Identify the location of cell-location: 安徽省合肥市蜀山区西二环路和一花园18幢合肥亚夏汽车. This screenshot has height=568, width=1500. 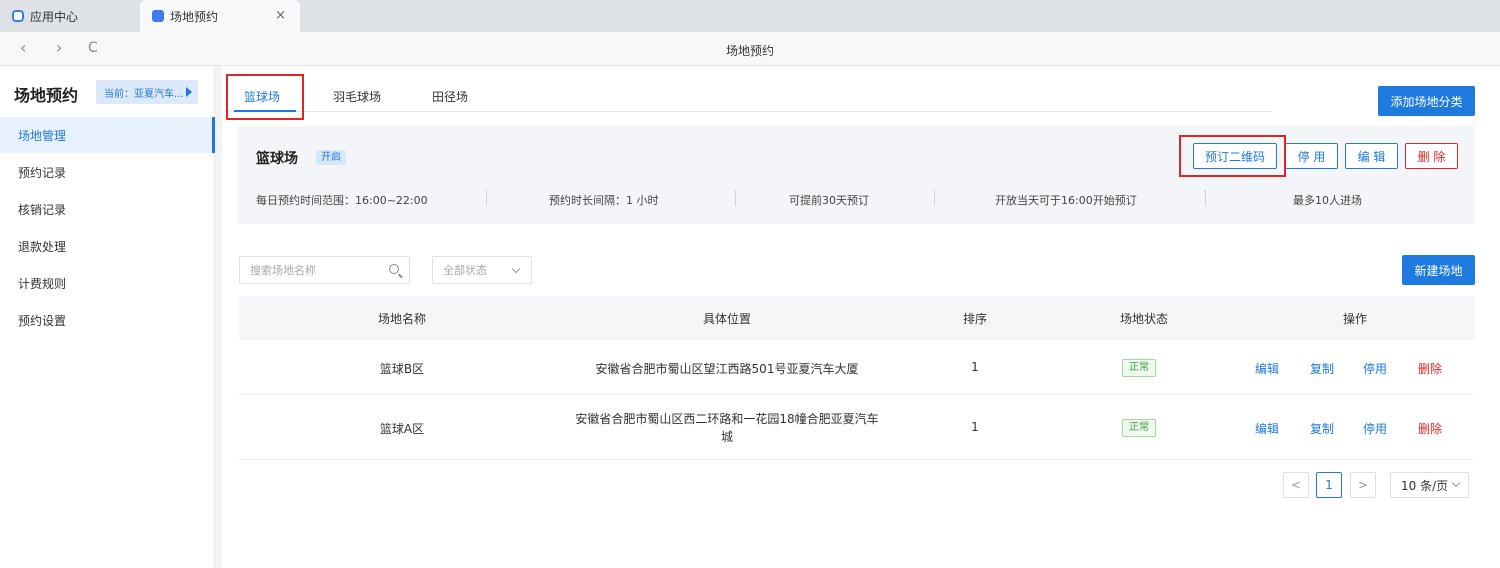
(727, 419).